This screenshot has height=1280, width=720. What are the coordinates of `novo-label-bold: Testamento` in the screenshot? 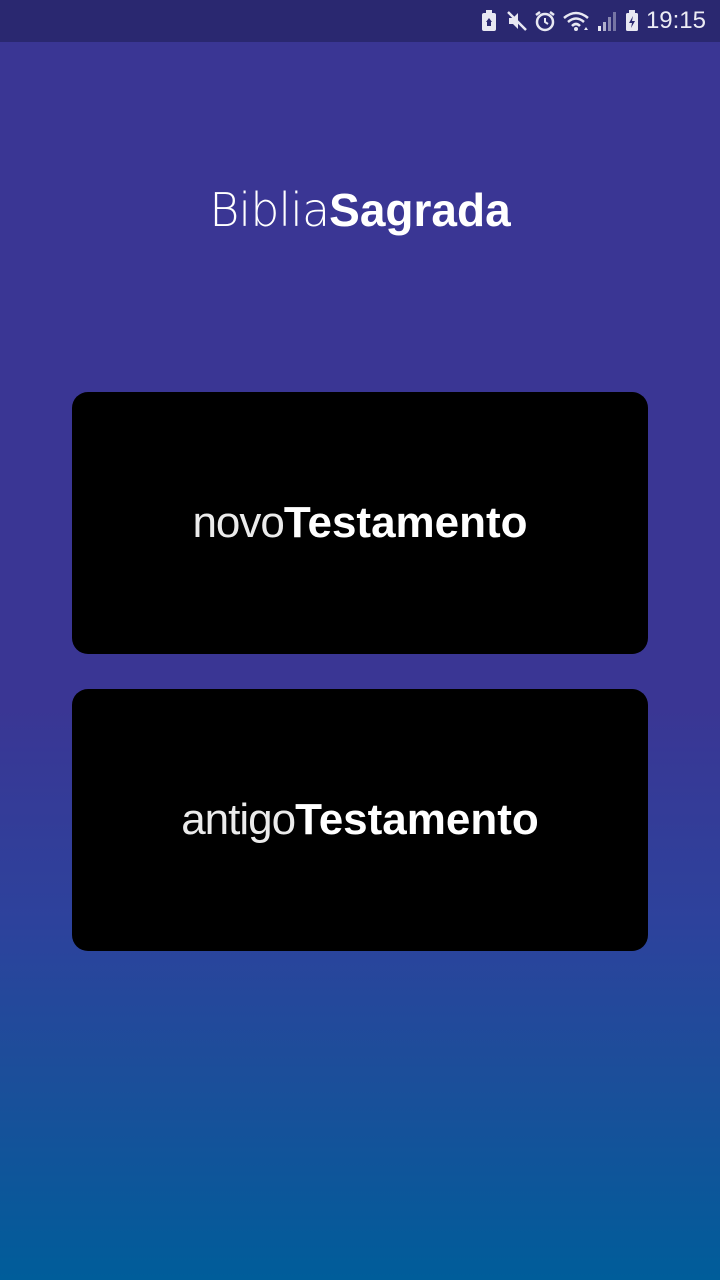 It's located at (405, 522).